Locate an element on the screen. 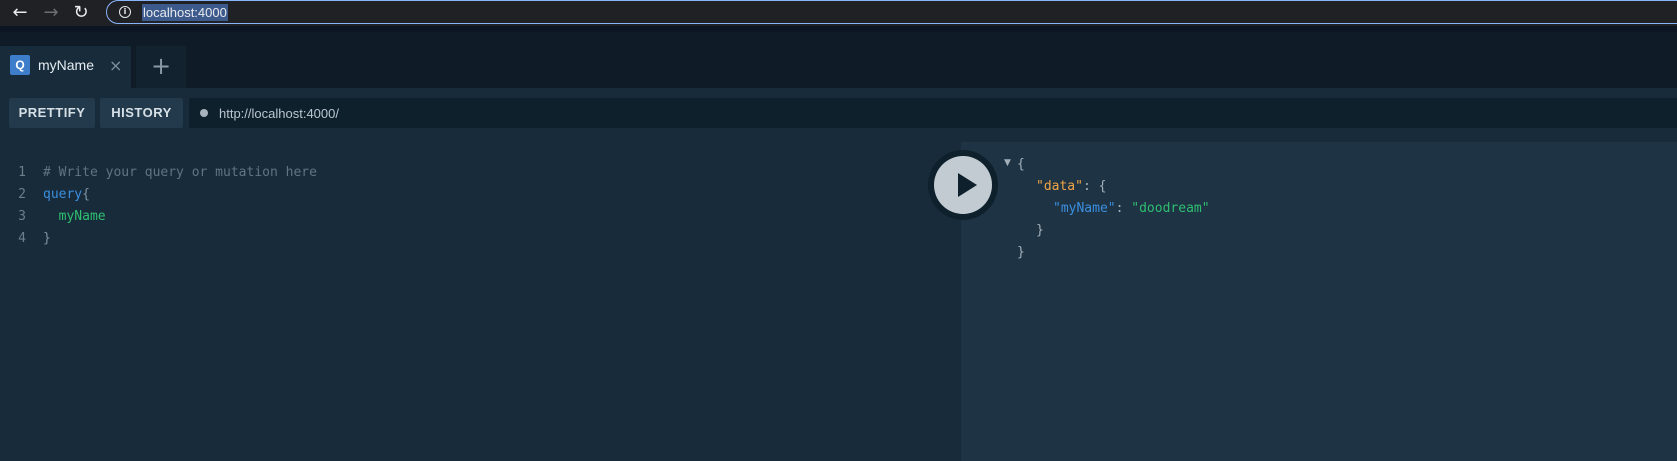 The width and height of the screenshot is (1677, 461). line-number: 3 is located at coordinates (22, 216).